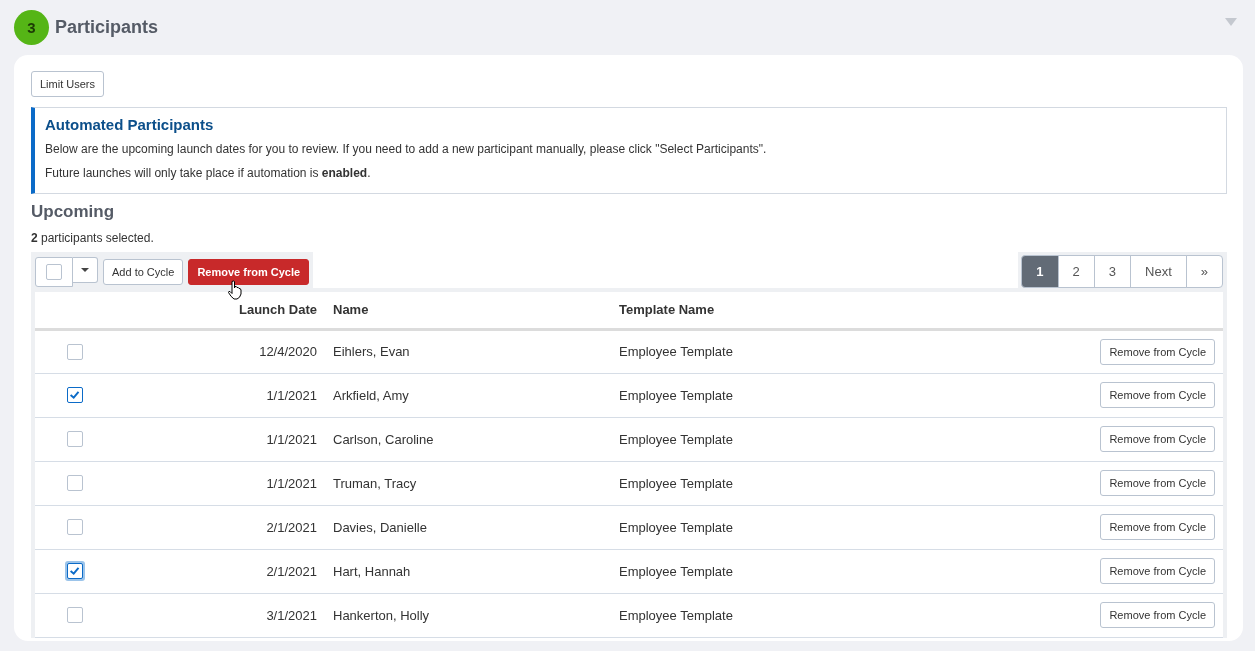  I want to click on caret-icon, so click(85, 269).